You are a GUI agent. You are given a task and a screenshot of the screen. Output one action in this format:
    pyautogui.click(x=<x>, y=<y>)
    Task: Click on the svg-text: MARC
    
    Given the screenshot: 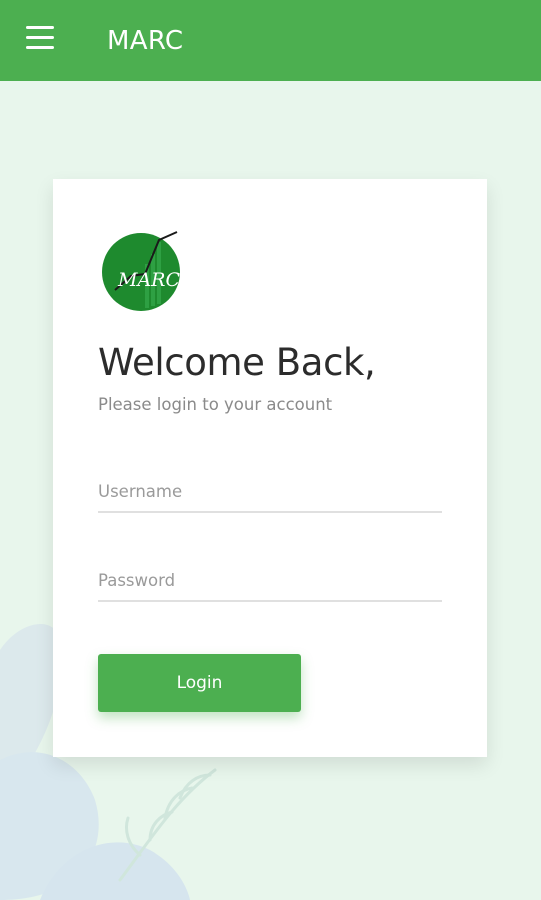 What is the action you would take?
    pyautogui.click(x=148, y=280)
    